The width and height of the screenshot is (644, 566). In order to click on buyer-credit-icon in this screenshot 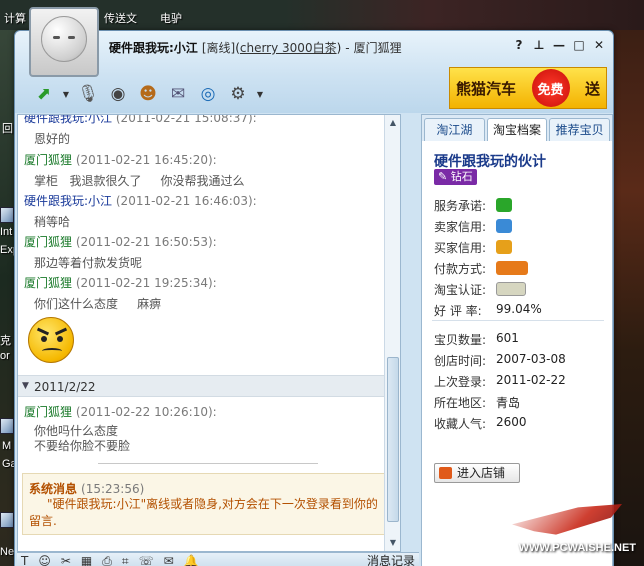, I will do `click(504, 247)`.